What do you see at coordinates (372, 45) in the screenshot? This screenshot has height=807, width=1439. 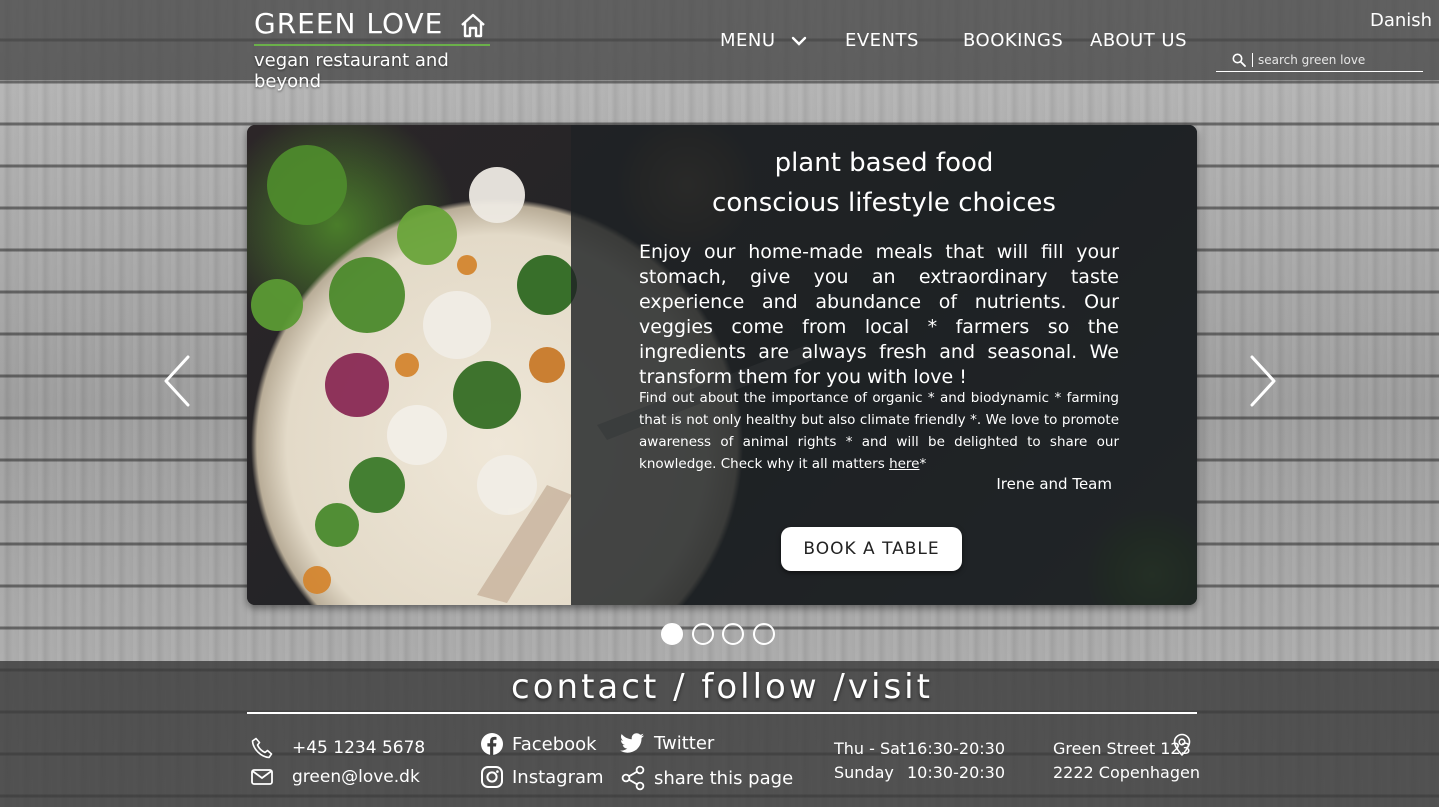 I see `brand-underline` at bounding box center [372, 45].